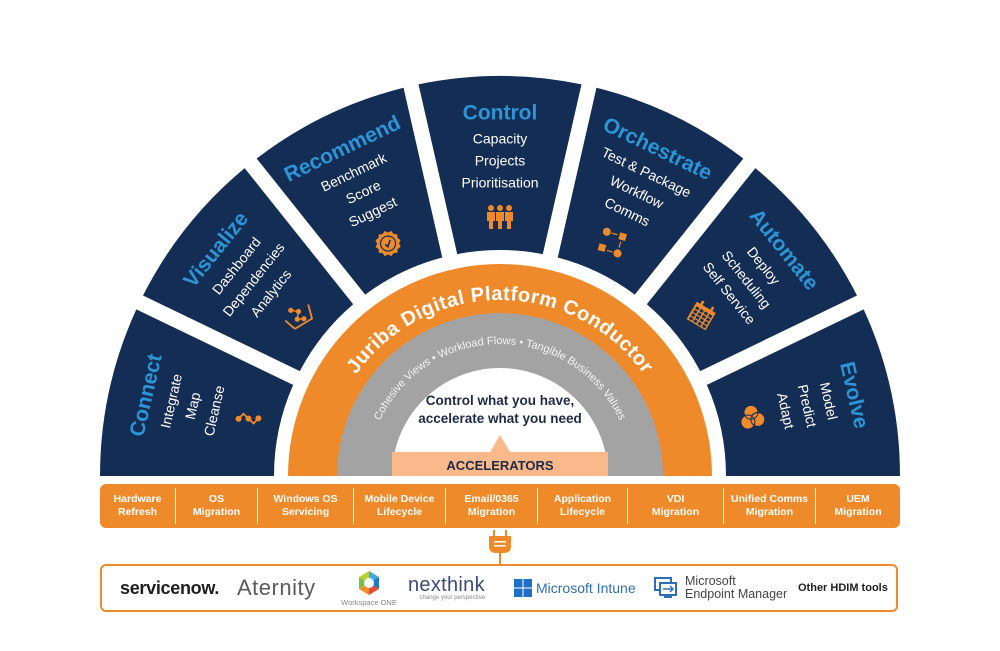 This screenshot has height=651, width=1000. I want to click on accelerator-line1: Hardware, so click(137, 499).